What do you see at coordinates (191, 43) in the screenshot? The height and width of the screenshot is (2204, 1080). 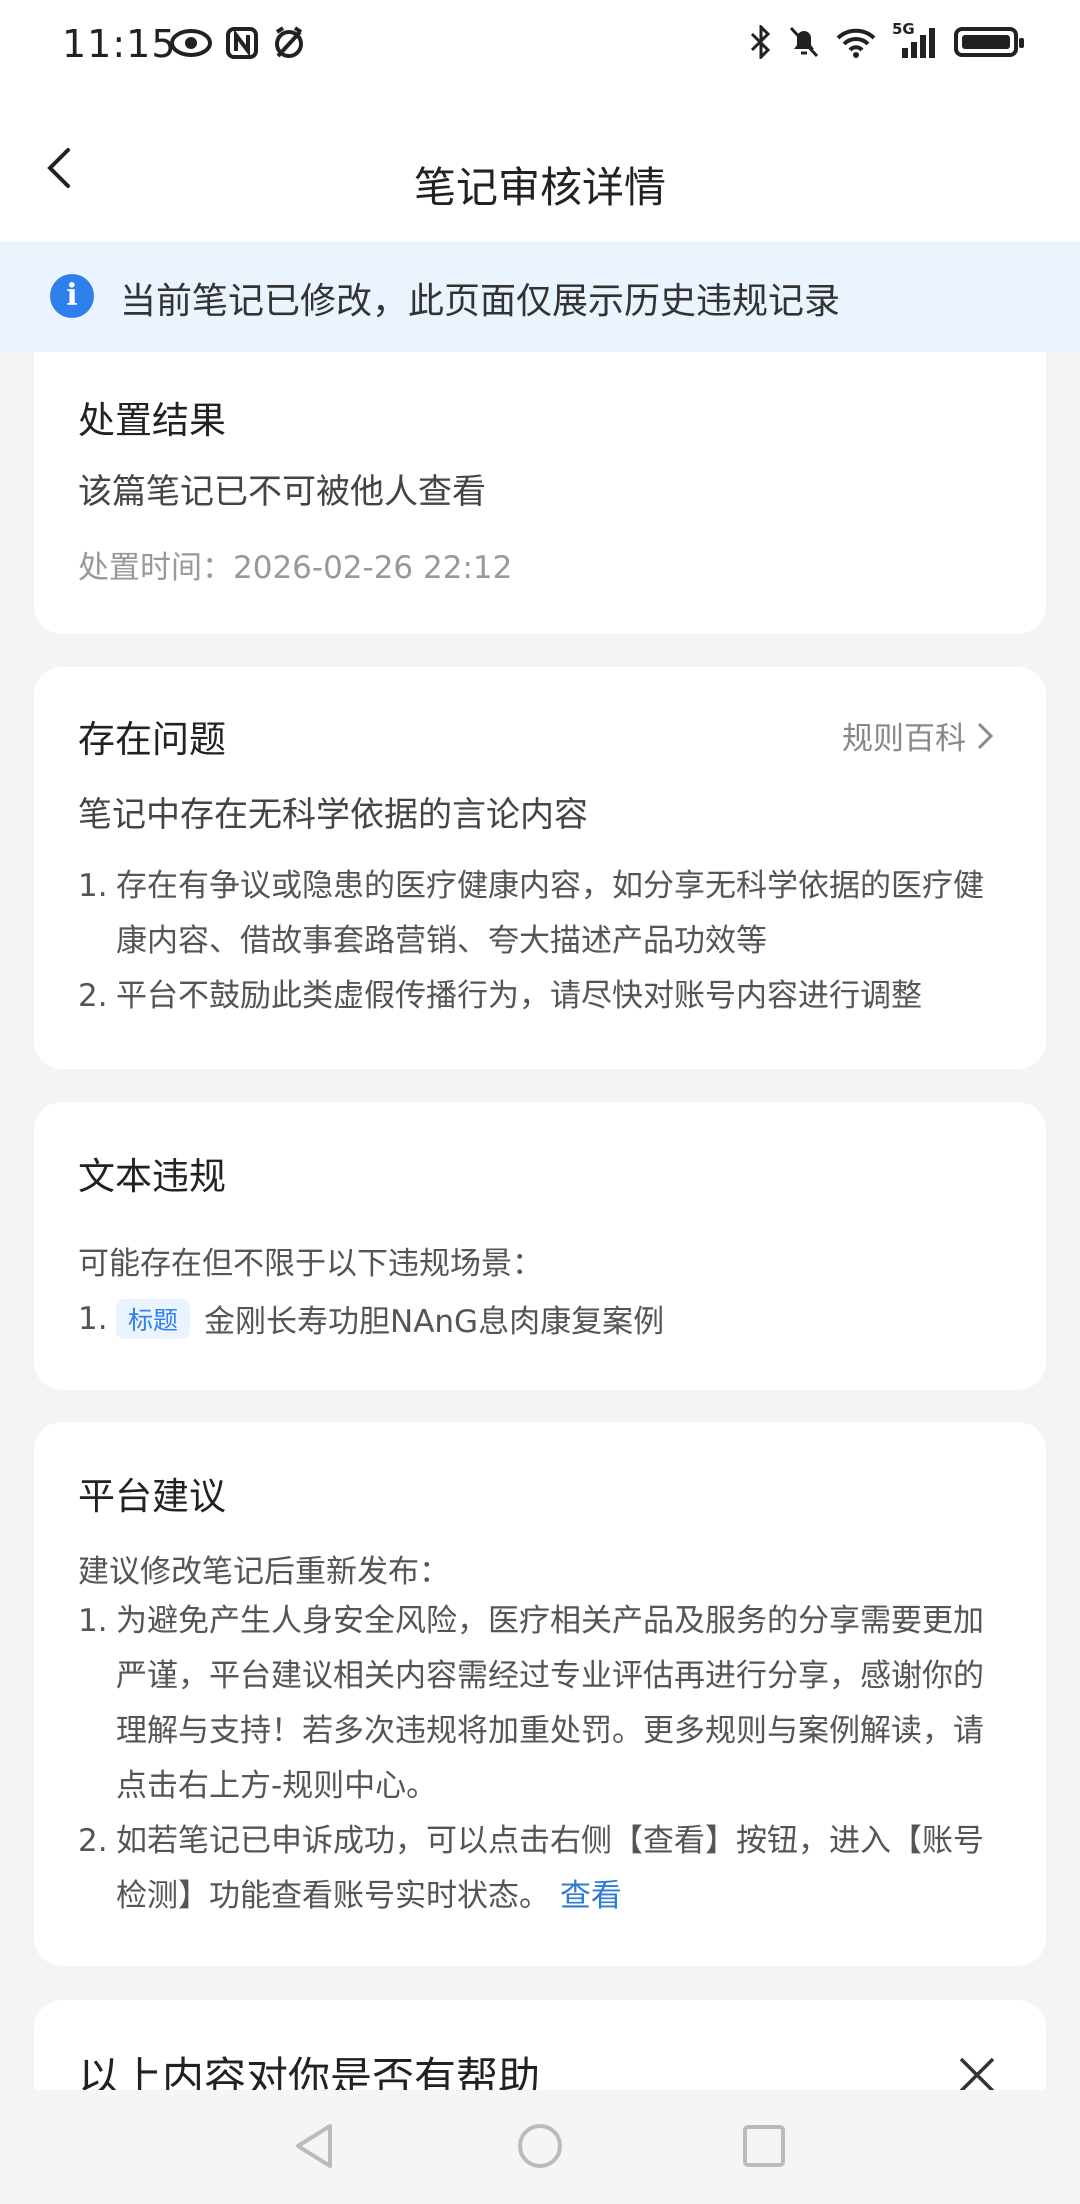 I see `eye-icon` at bounding box center [191, 43].